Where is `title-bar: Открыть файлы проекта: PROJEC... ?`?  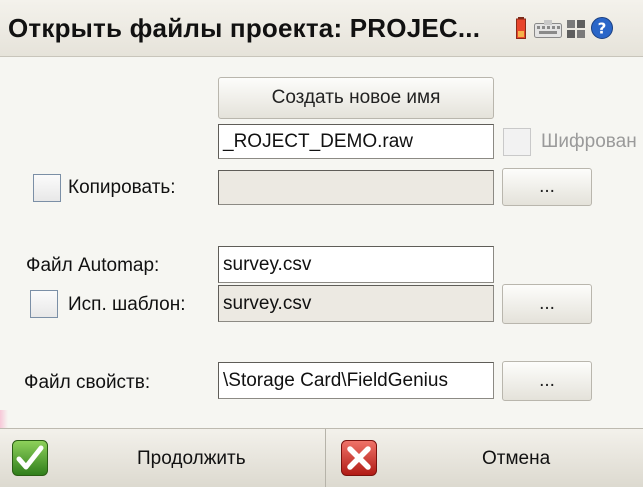
title-bar: Открыть файлы проекта: PROJEC... ? is located at coordinates (321, 28).